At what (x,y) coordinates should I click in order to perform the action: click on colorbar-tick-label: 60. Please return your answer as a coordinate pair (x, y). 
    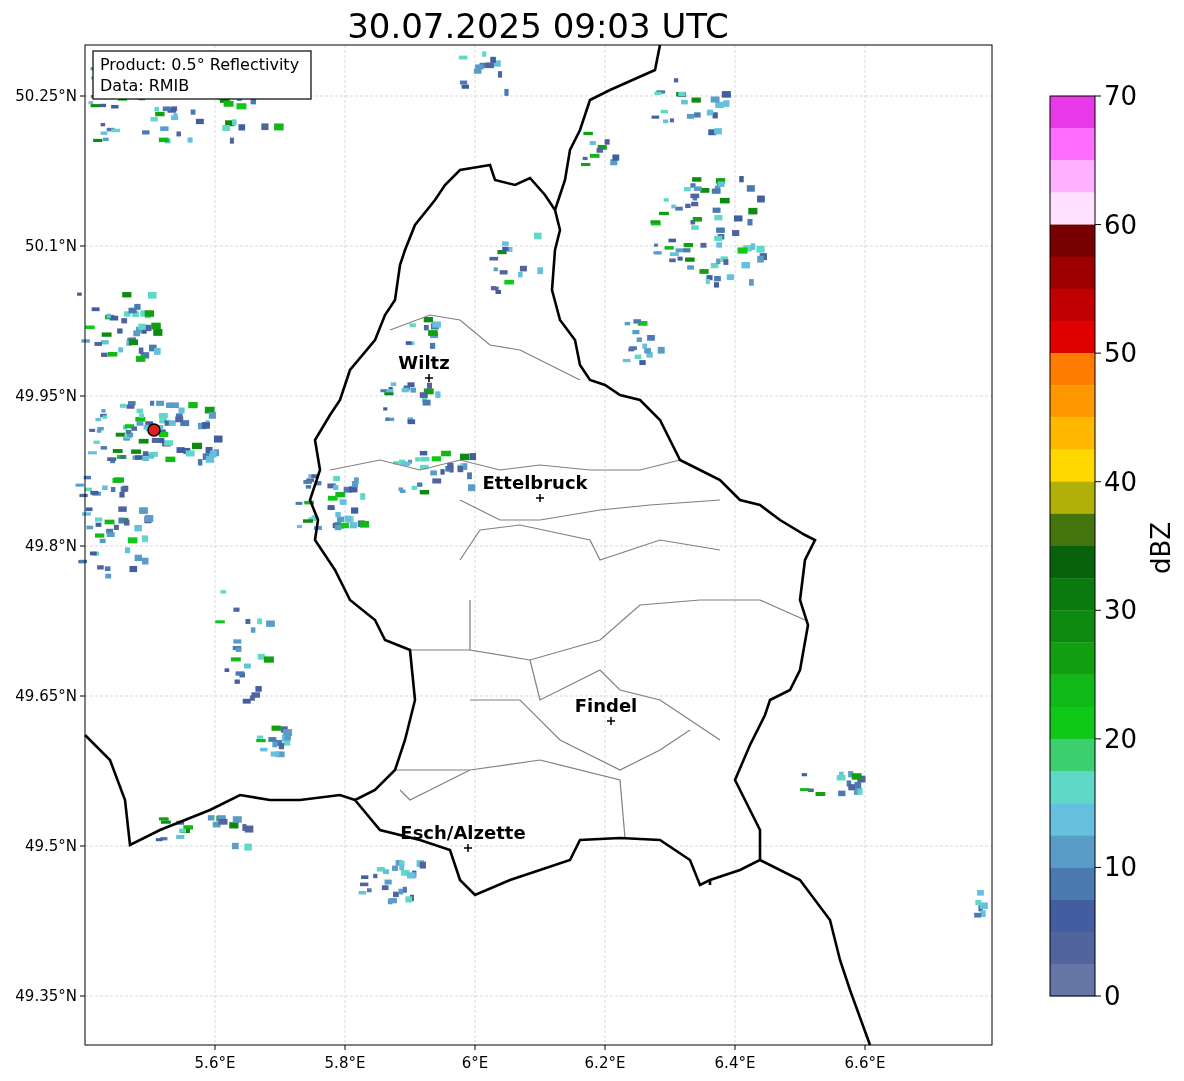
    Looking at the image, I should click on (1121, 224).